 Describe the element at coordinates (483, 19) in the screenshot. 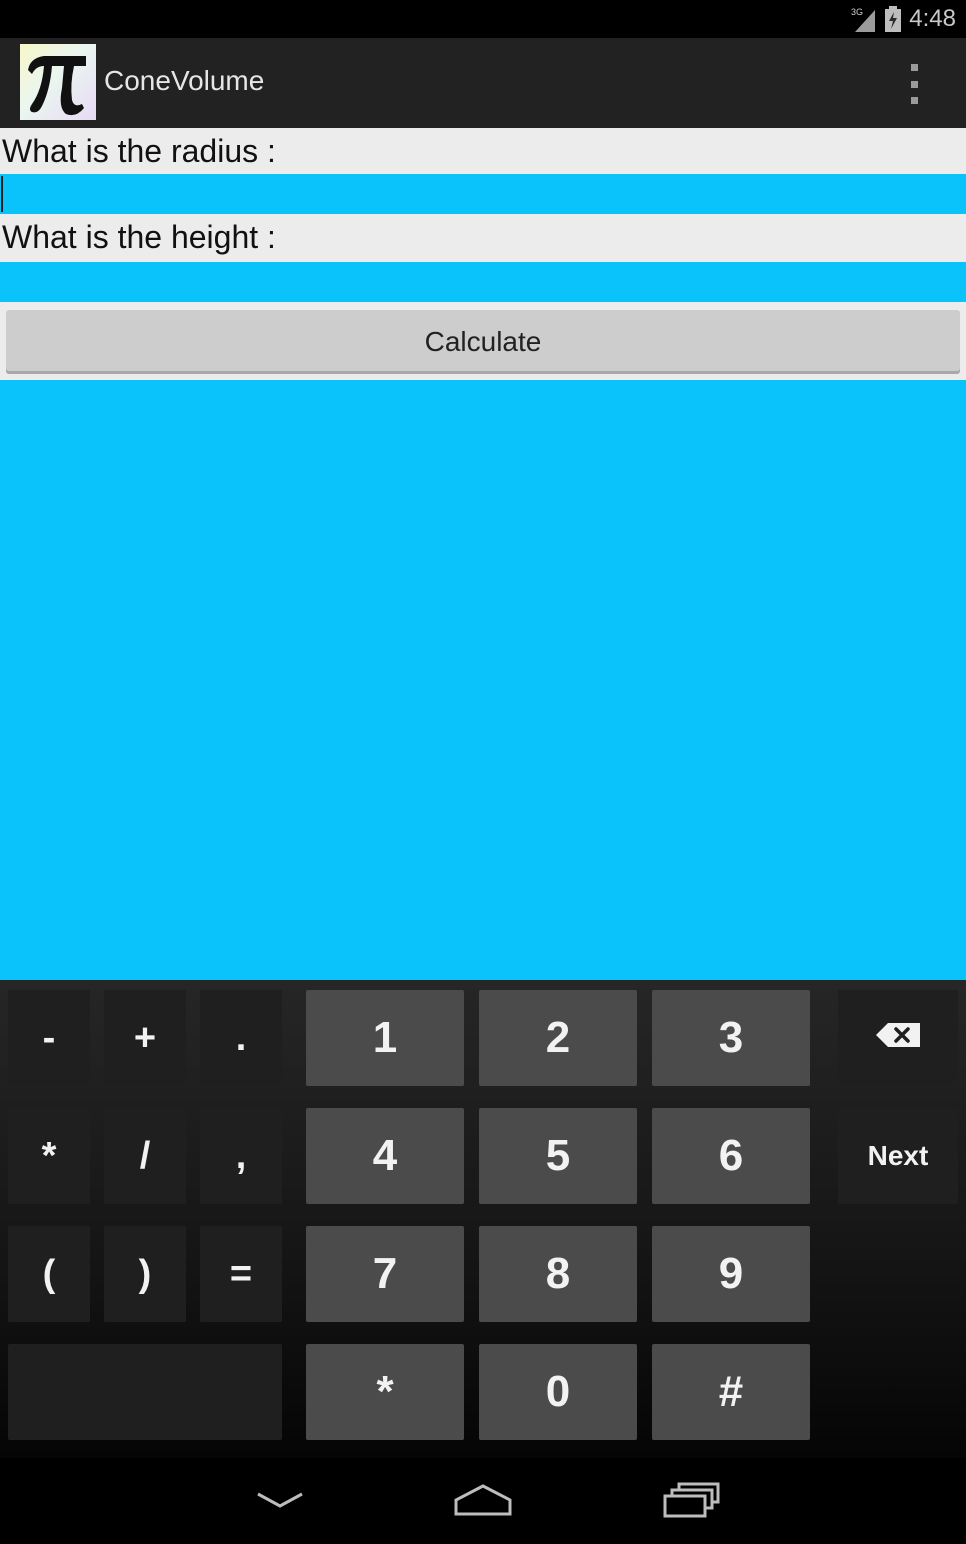

I see `status-bar: 3G 4:48` at that location.